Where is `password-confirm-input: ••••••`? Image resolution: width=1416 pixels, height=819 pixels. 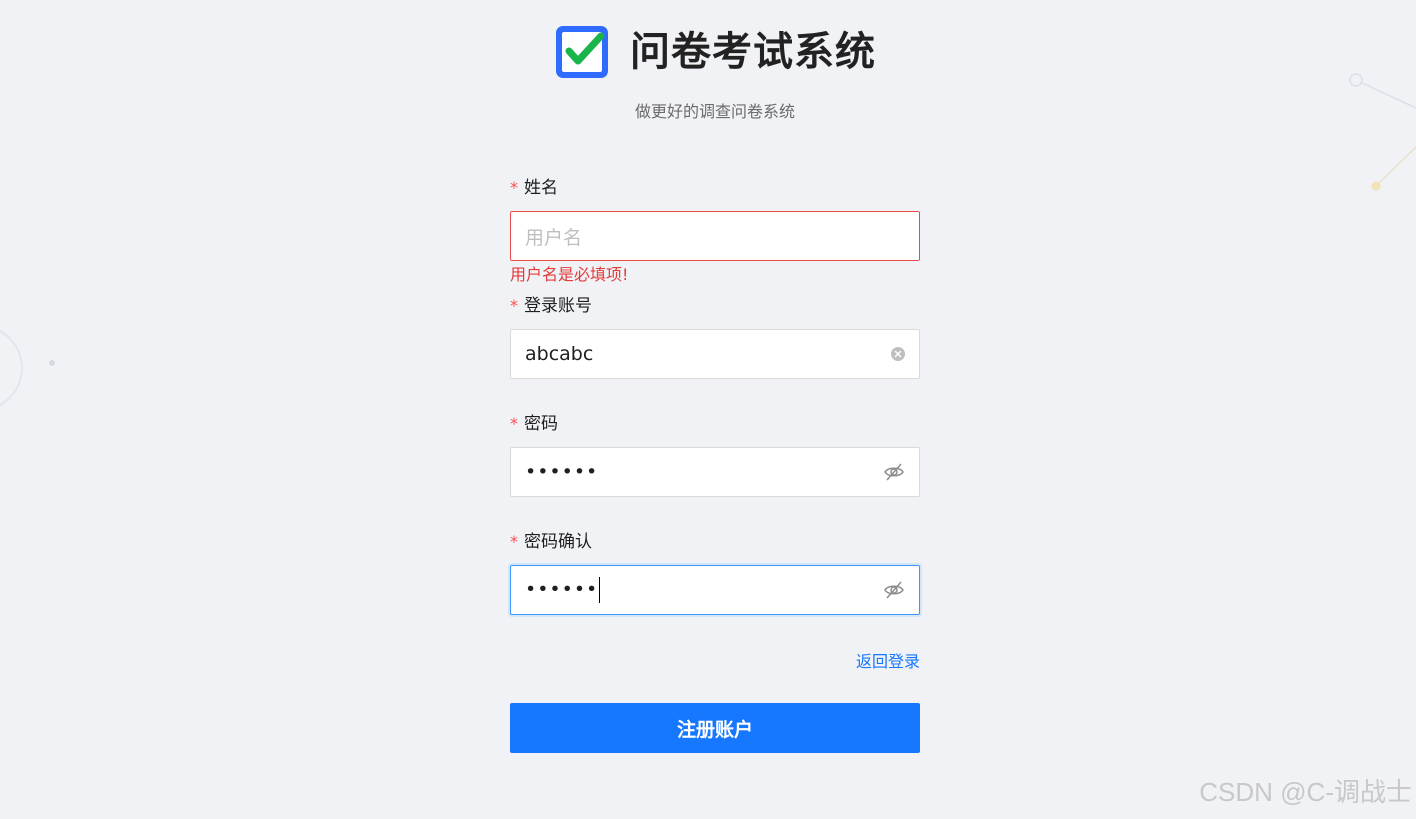
password-confirm-input: •••••• is located at coordinates (715, 590).